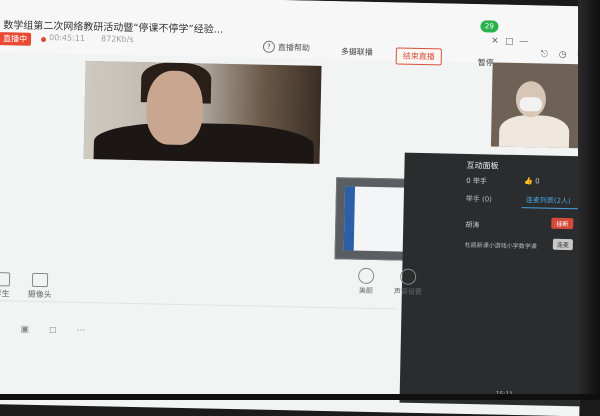  Describe the element at coordinates (476, 181) in the screenshot. I see `hands-count: 0 举手` at that location.